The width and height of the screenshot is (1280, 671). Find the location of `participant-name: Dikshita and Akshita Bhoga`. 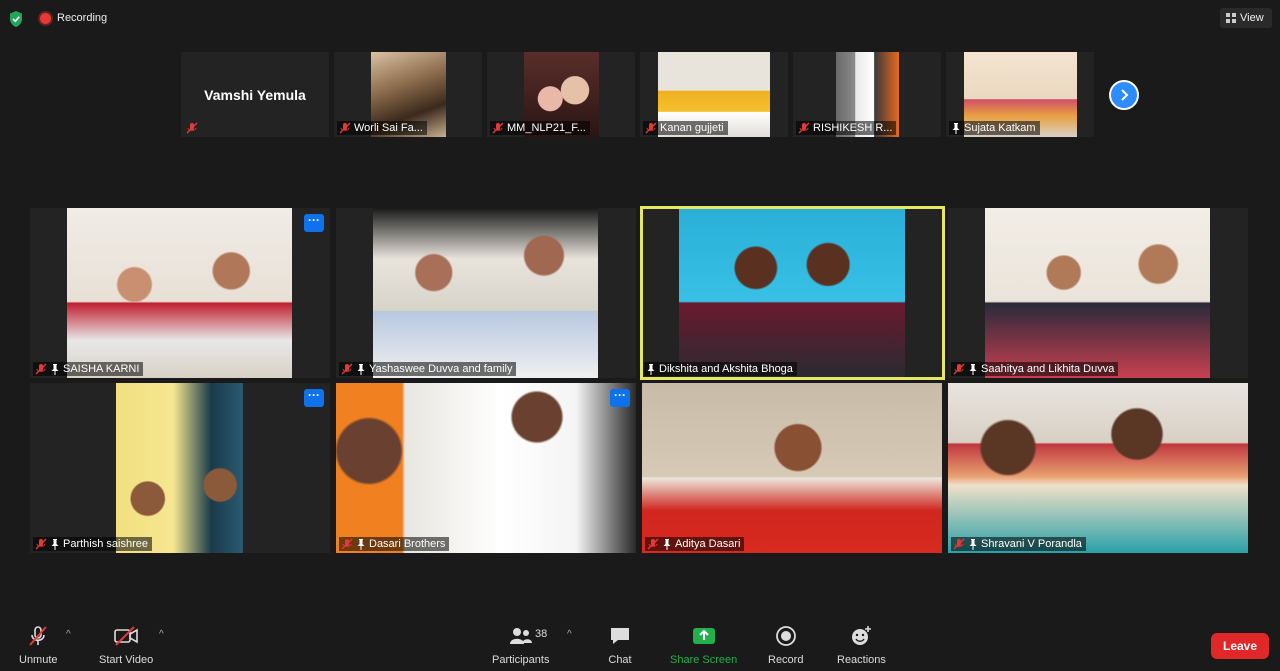

participant-name: Dikshita and Akshita Bhoga is located at coordinates (726, 369).